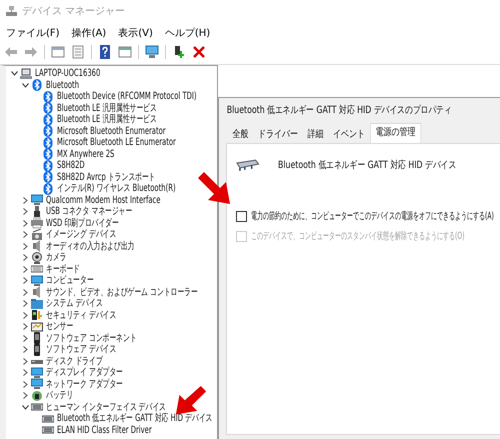 This screenshot has height=439, width=500. What do you see at coordinates (349, 135) in the screenshot?
I see `tab: イベント` at bounding box center [349, 135].